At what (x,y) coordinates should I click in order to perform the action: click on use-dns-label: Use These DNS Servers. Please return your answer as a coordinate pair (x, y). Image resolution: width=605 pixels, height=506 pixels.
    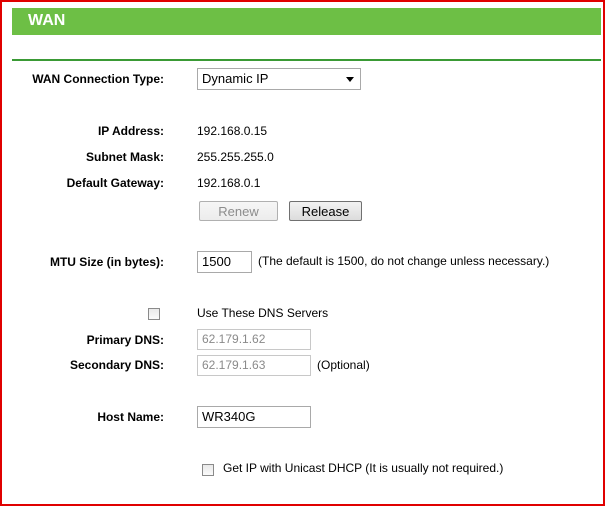
    Looking at the image, I should click on (263, 313).